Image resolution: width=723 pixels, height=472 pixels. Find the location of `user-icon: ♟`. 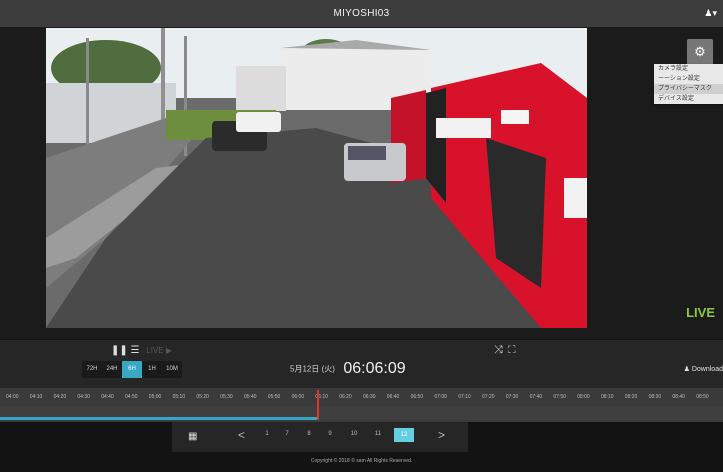

user-icon: ♟ is located at coordinates (708, 13).